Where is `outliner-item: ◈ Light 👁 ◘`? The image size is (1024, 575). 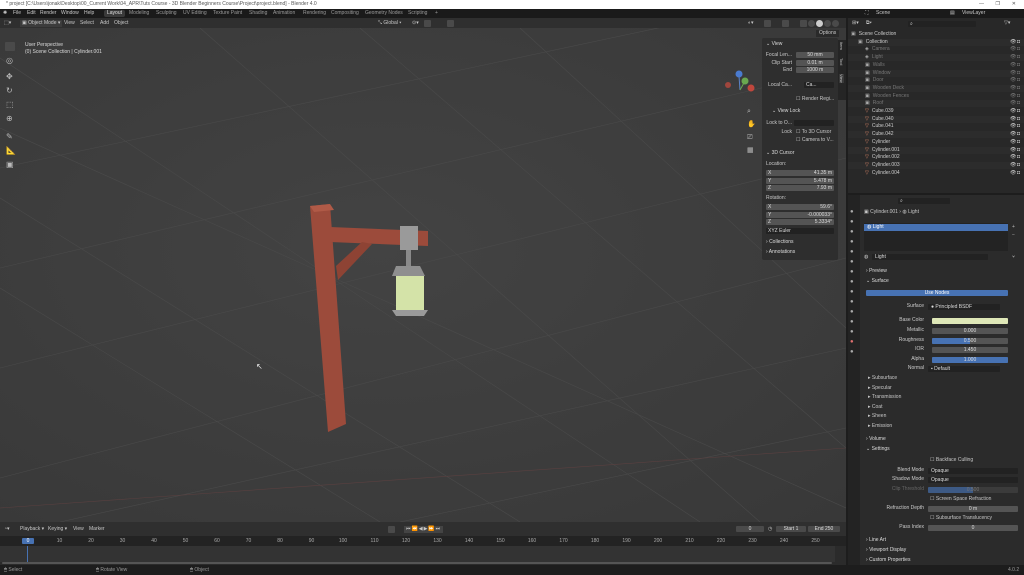 outliner-item: ◈ Light 👁 ◘ is located at coordinates (936, 58).